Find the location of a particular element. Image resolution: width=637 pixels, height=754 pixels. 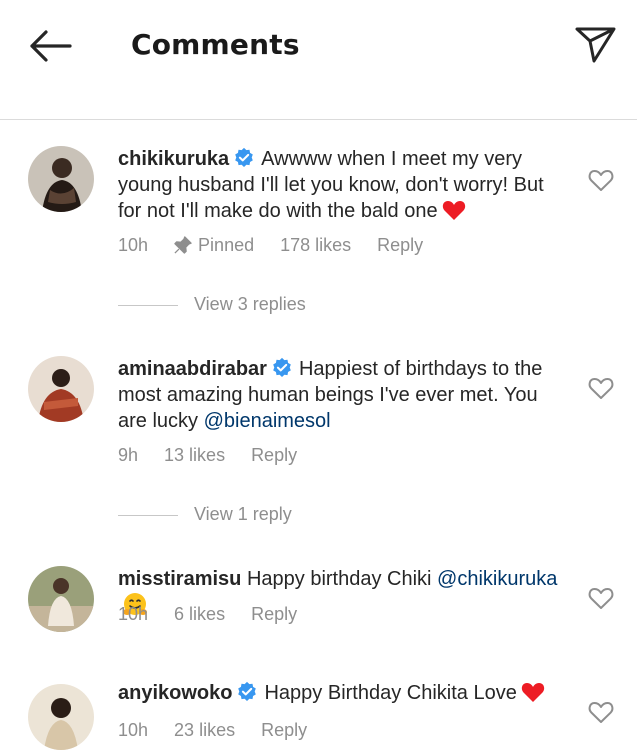

comment-username: aminaabdirabar is located at coordinates (192, 369).